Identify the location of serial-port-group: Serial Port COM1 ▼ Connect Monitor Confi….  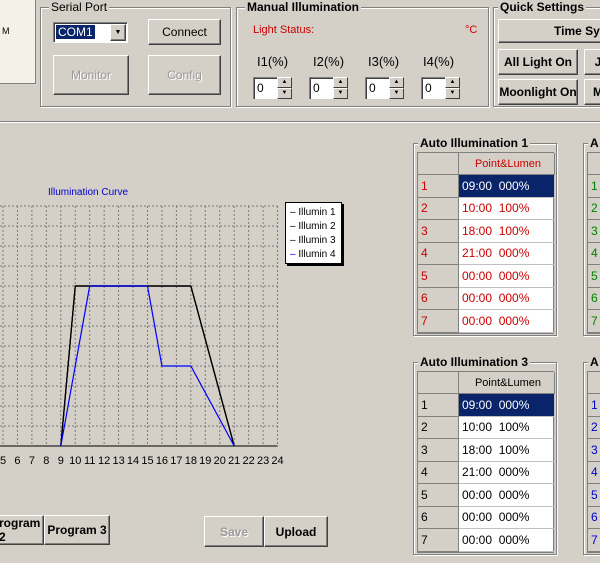
(135, 53).